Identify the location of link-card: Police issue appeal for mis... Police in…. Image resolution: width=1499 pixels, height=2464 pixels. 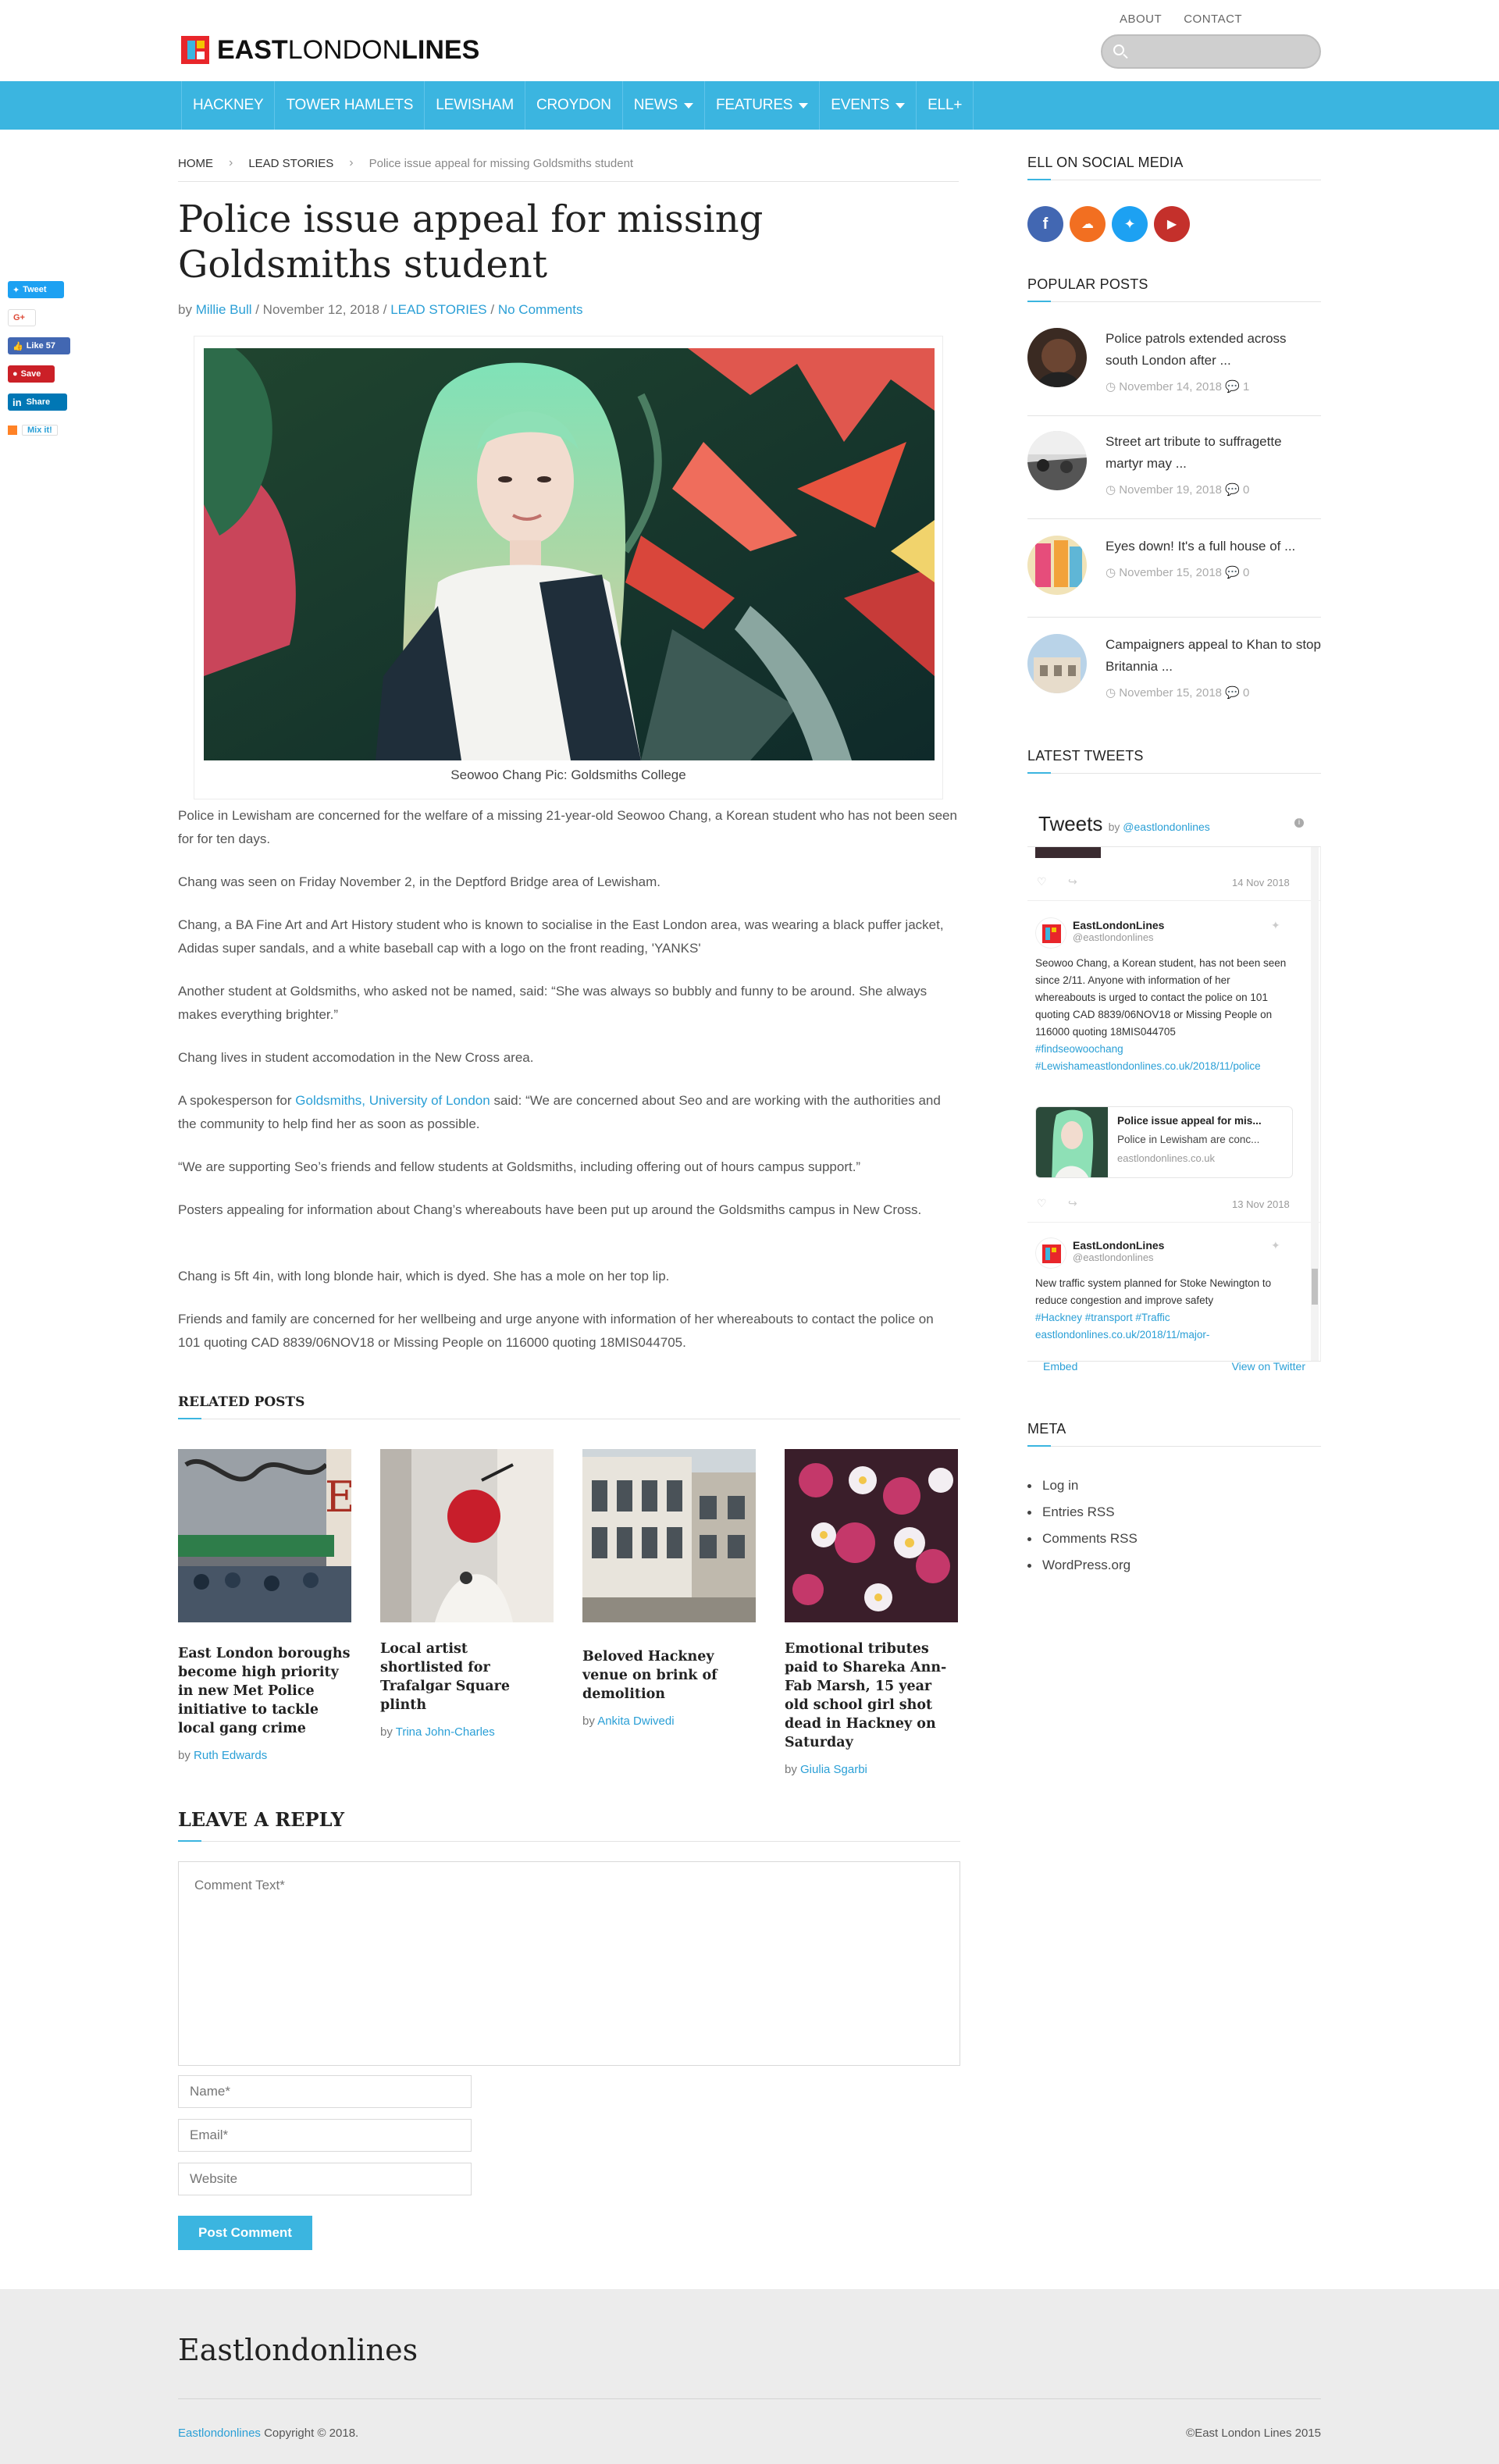
(1164, 1142).